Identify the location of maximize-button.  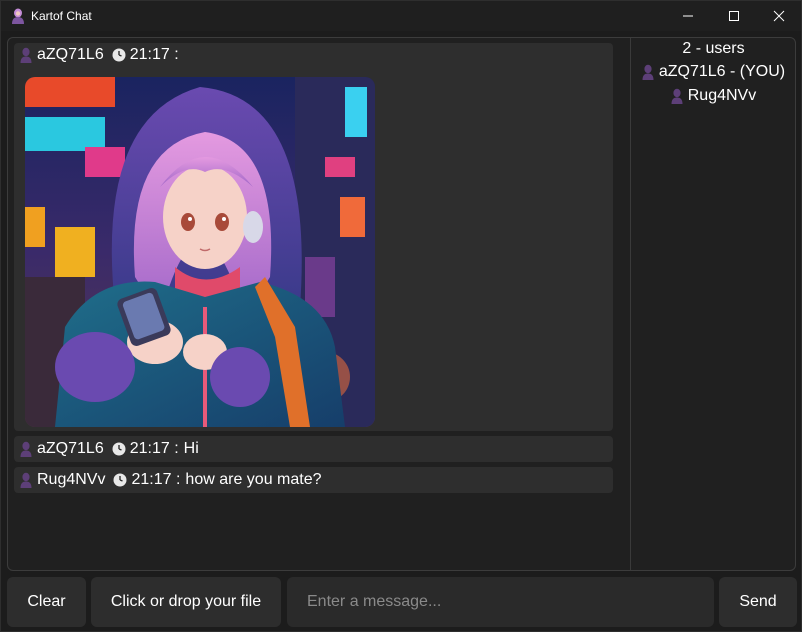
(734, 16).